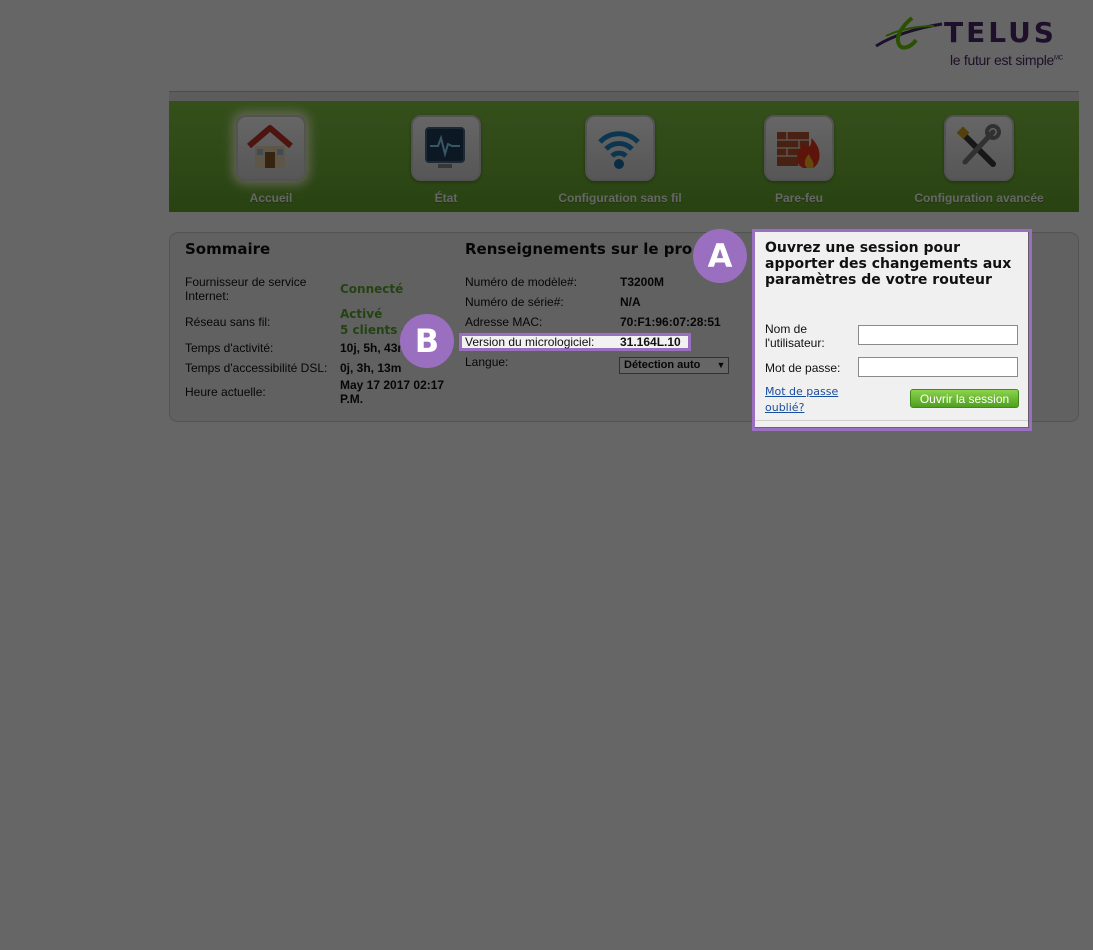 The height and width of the screenshot is (950, 1093). What do you see at coordinates (938, 335) in the screenshot?
I see `username-input-spotlight` at bounding box center [938, 335].